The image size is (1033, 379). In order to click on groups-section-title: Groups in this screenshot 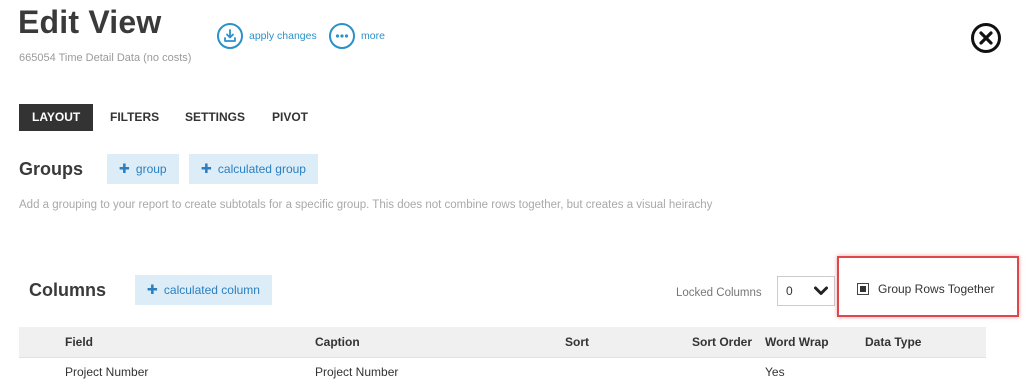, I will do `click(51, 169)`.